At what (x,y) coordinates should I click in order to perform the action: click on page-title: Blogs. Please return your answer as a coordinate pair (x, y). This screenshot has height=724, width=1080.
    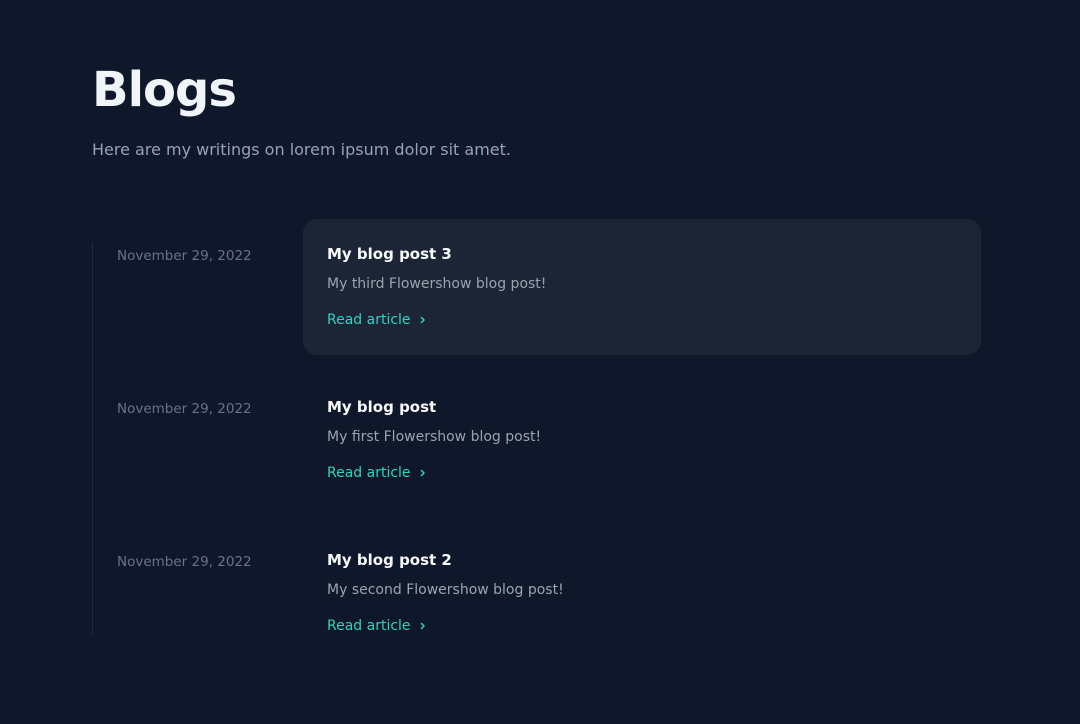
    Looking at the image, I should click on (164, 90).